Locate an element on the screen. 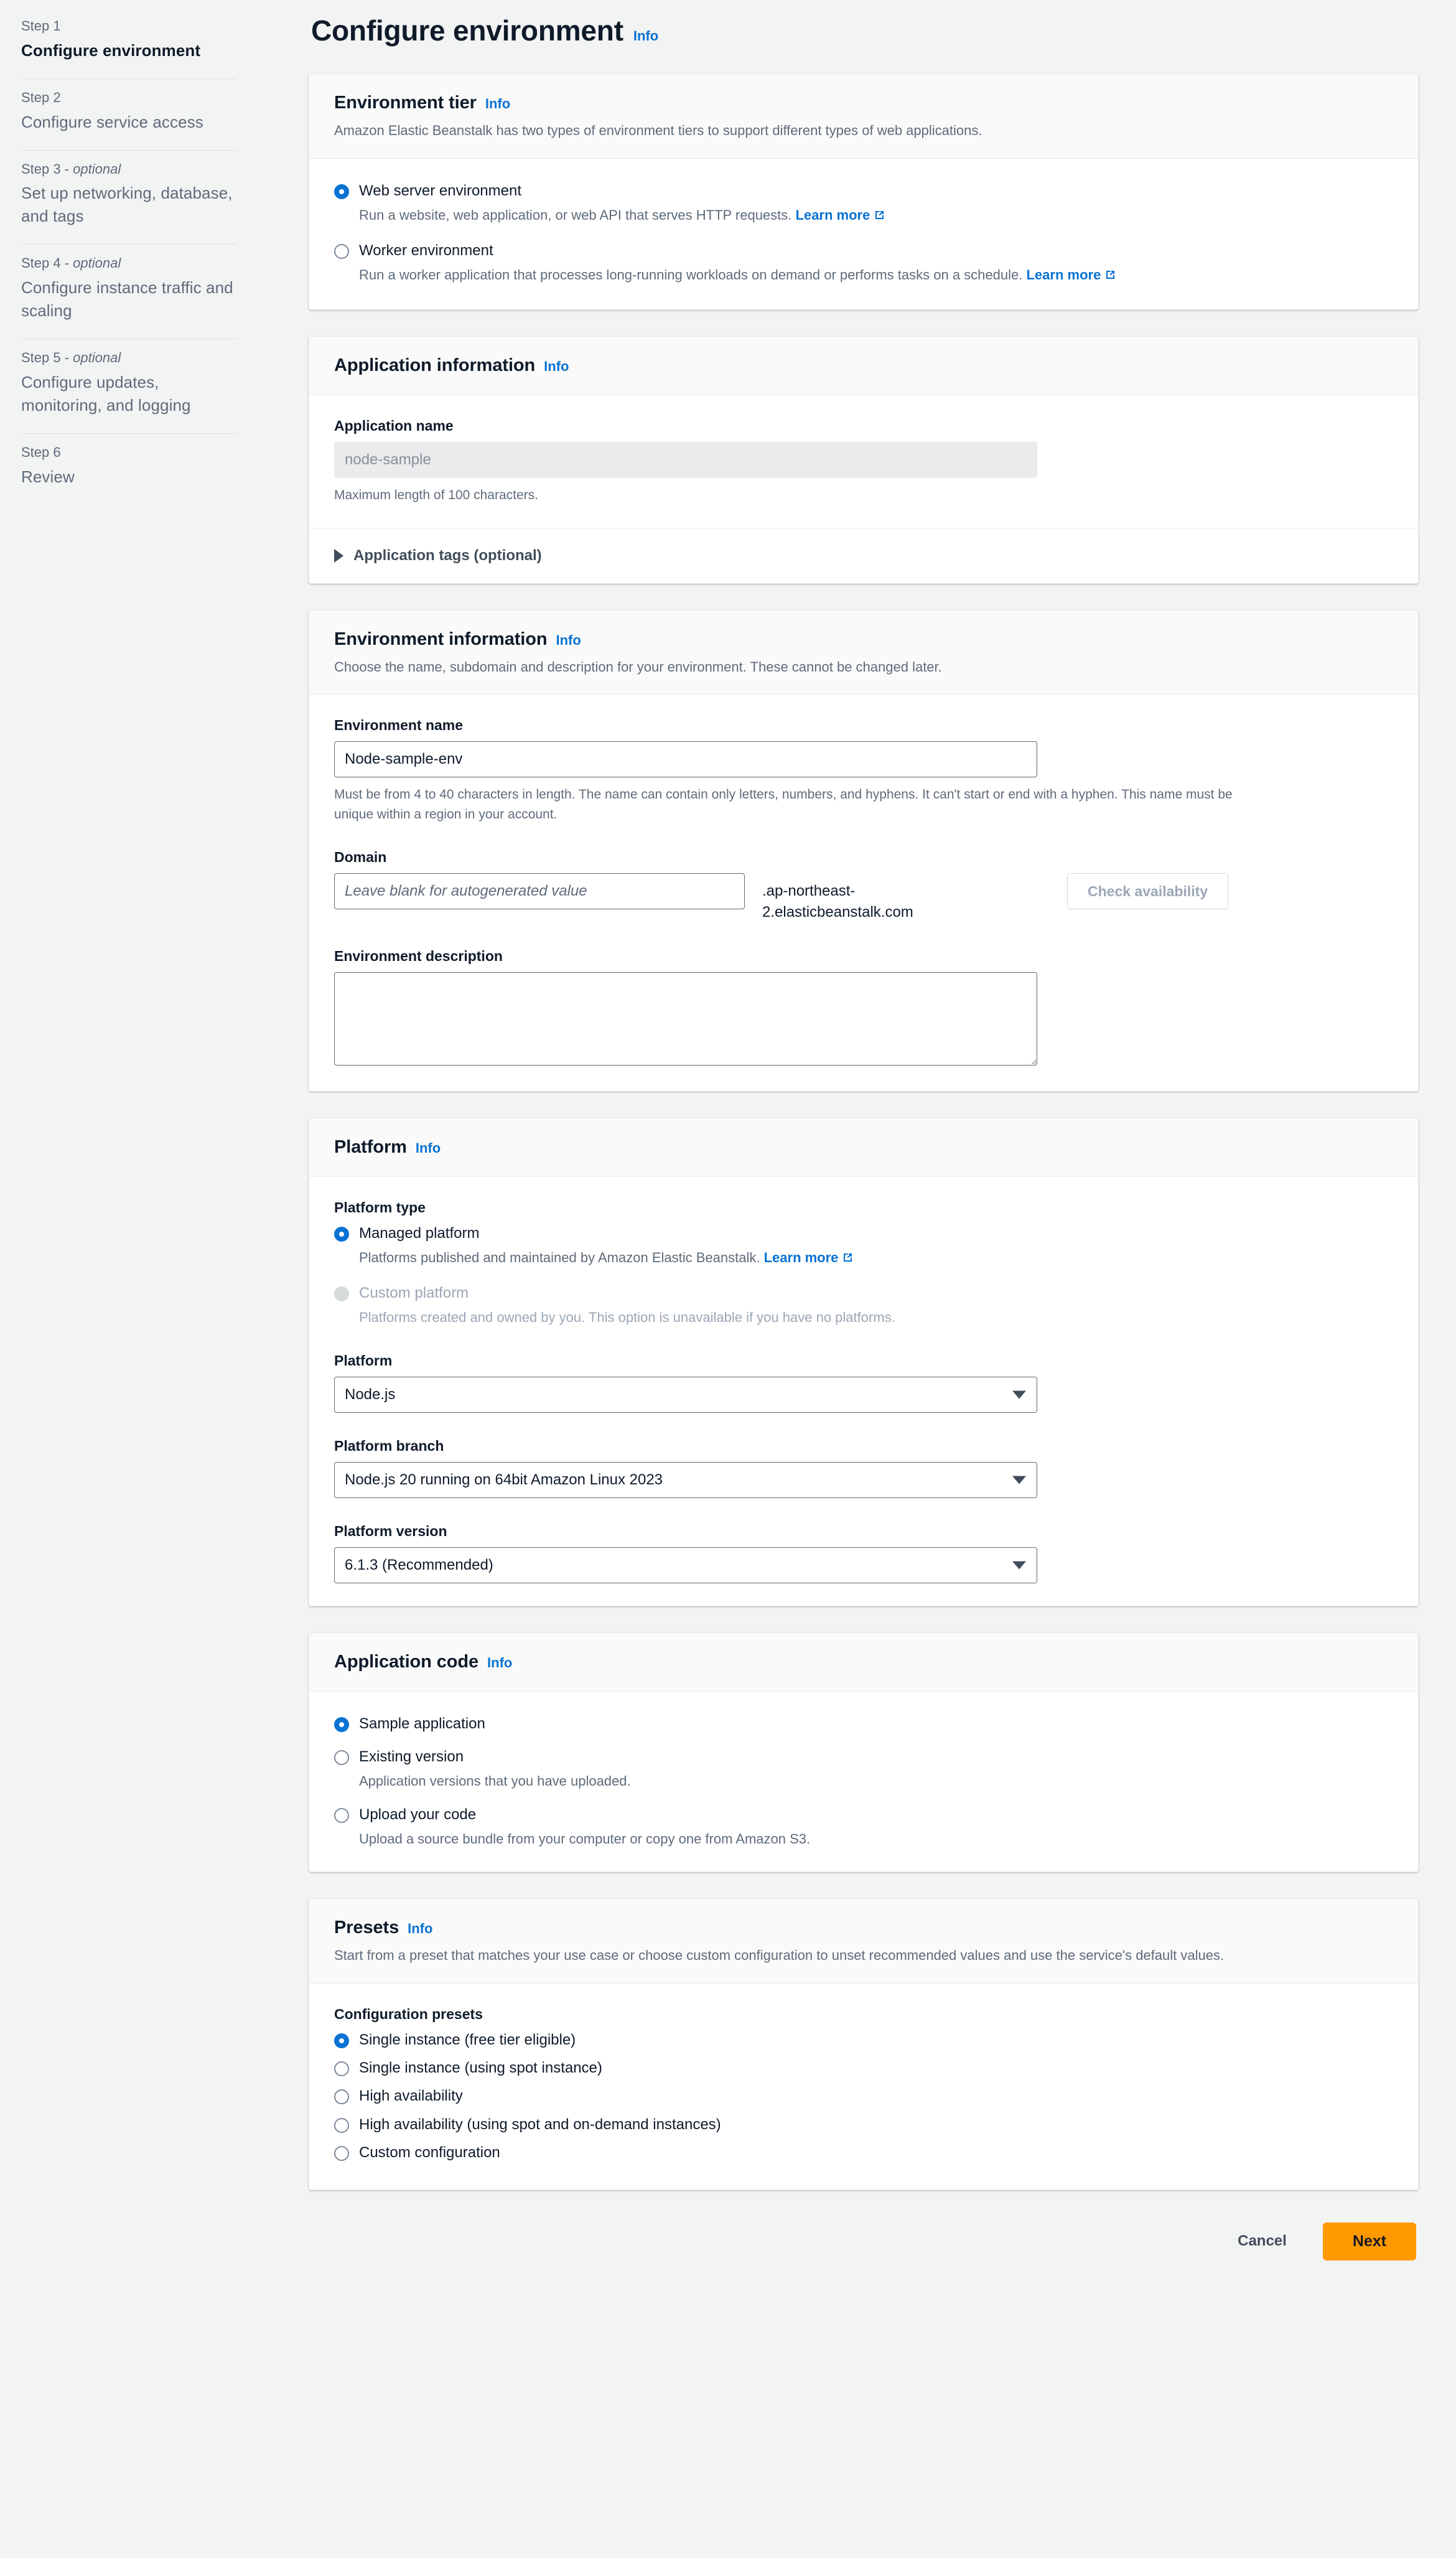 The height and width of the screenshot is (2558, 1456). platform-type-option-managed-row: Managed platform is located at coordinates (863, 1233).